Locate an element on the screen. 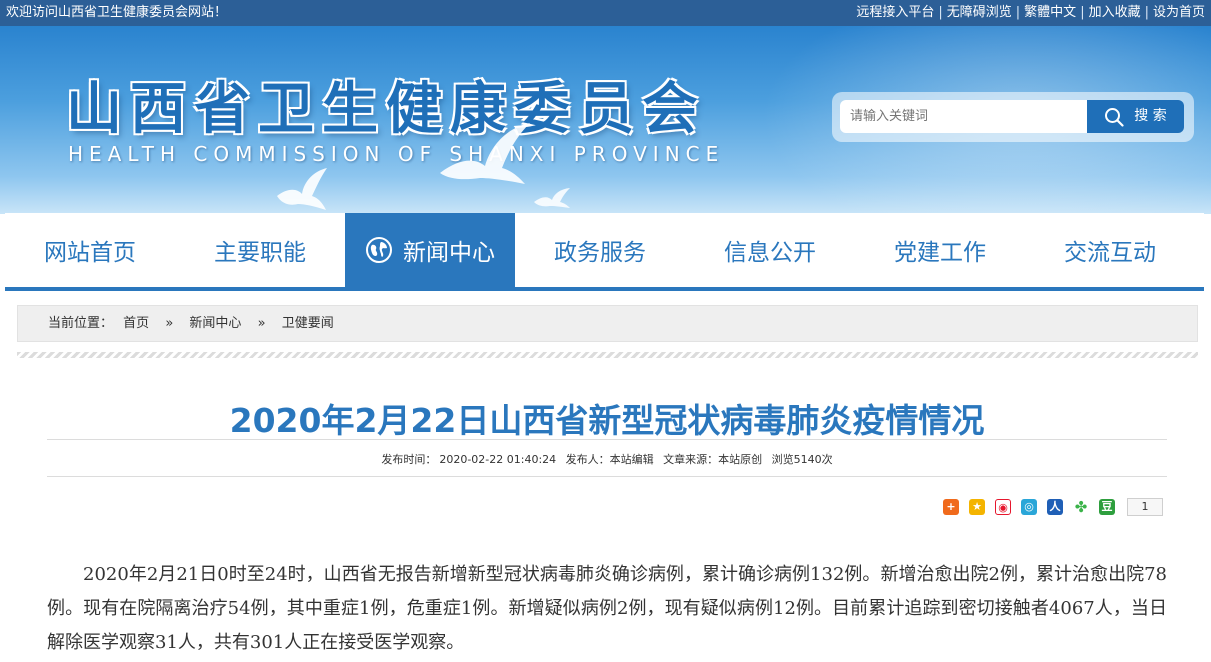 The height and width of the screenshot is (662, 1211). nav-item-label: 党建工作 is located at coordinates (940, 253).